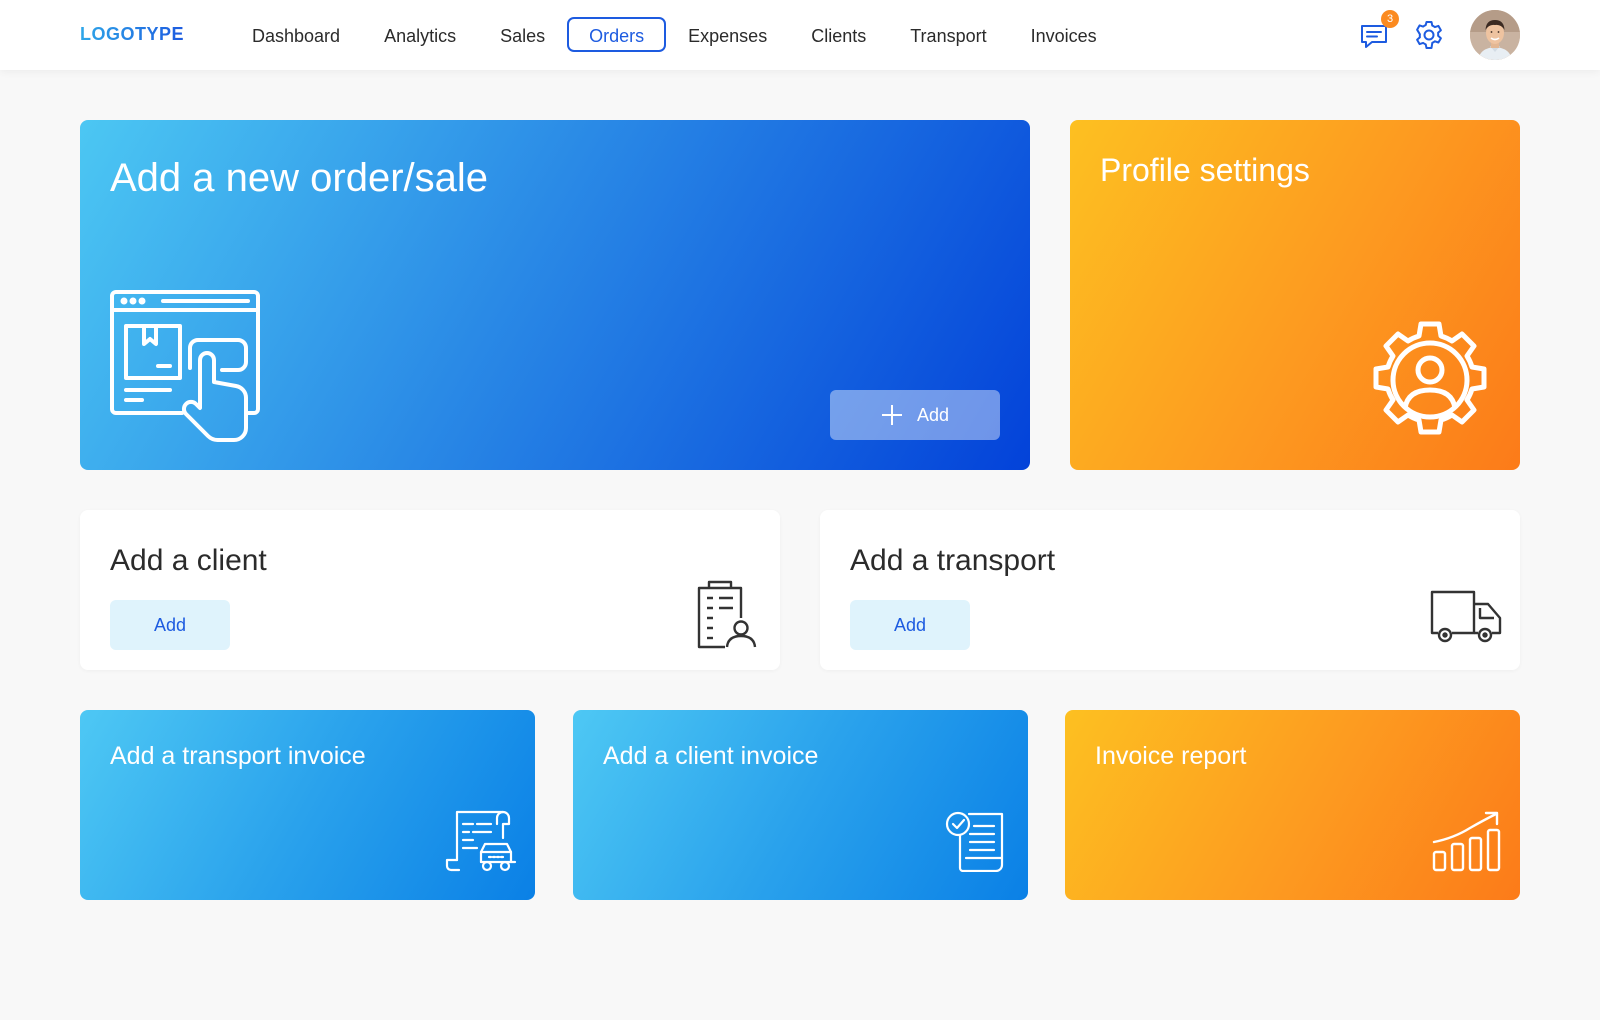 Image resolution: width=1600 pixels, height=1020 pixels. Describe the element at coordinates (307, 805) in the screenshot. I see `add-transport-invoice-card: Add a transport invoice` at that location.